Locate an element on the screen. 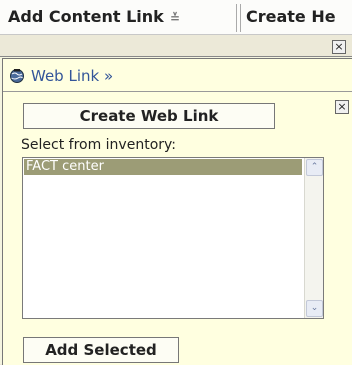 Image resolution: width=352 pixels, height=365 pixels. scroll-up-icon: ⌃ is located at coordinates (314, 167).